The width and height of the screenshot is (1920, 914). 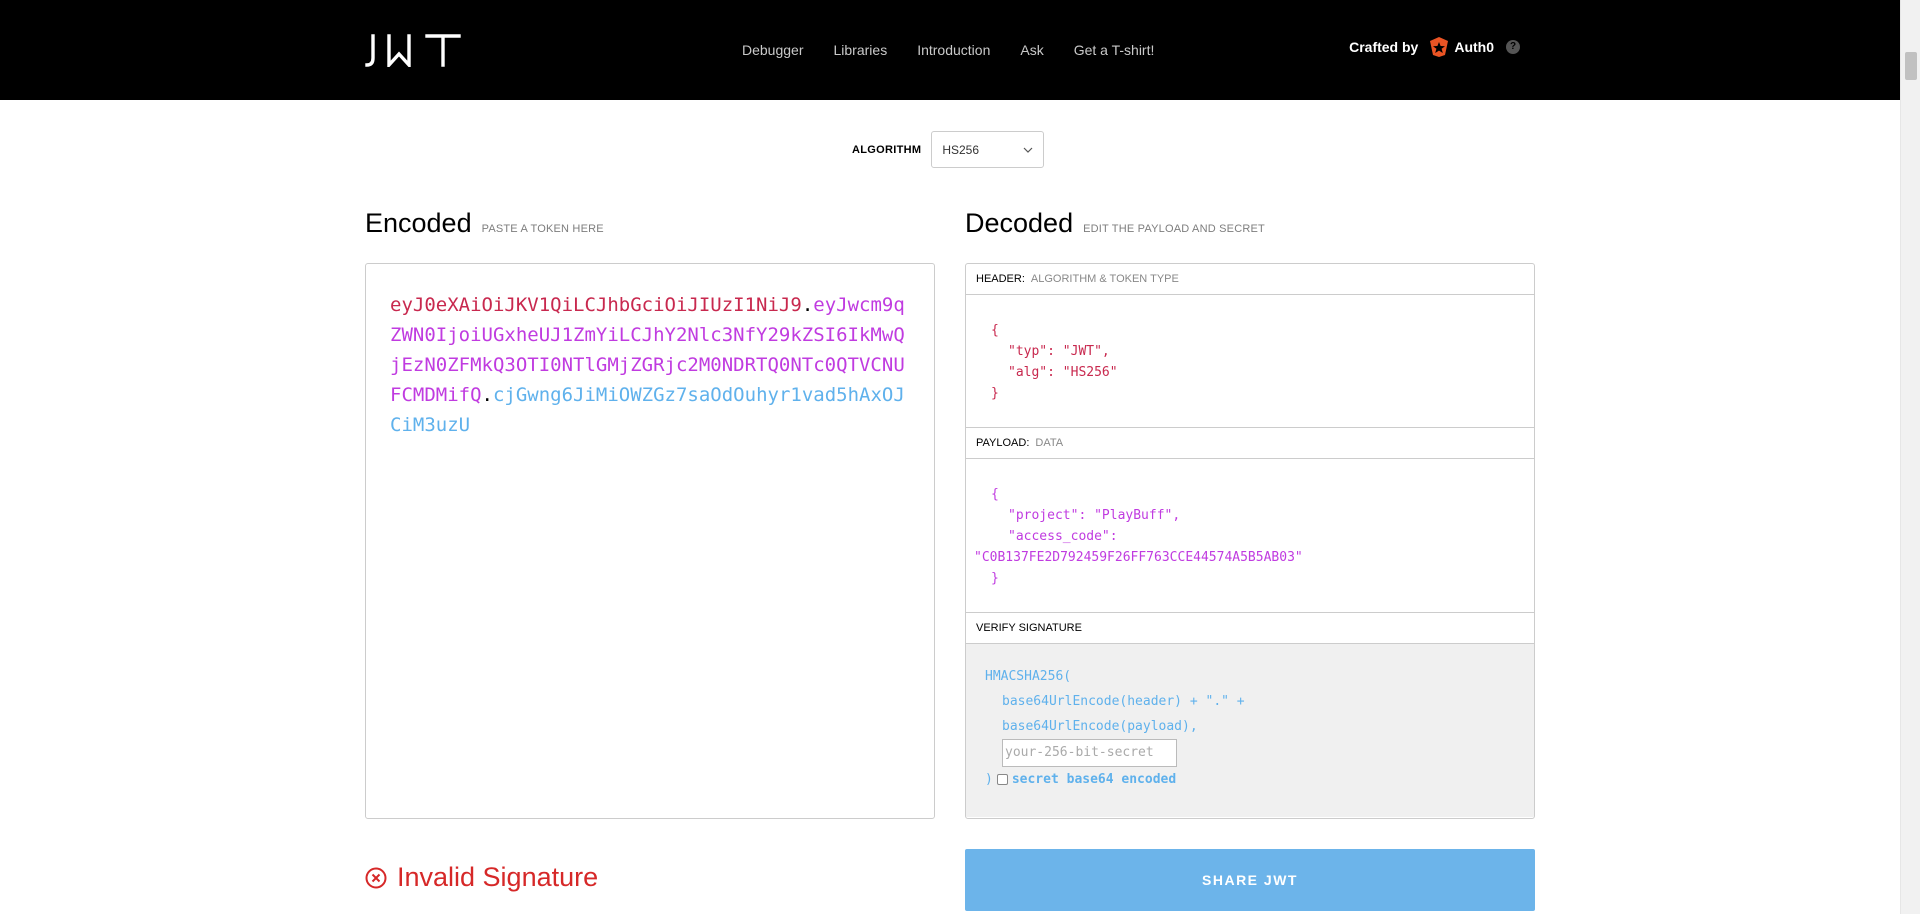 I want to click on verify-fn: HMACSHA256(, so click(x=1028, y=676).